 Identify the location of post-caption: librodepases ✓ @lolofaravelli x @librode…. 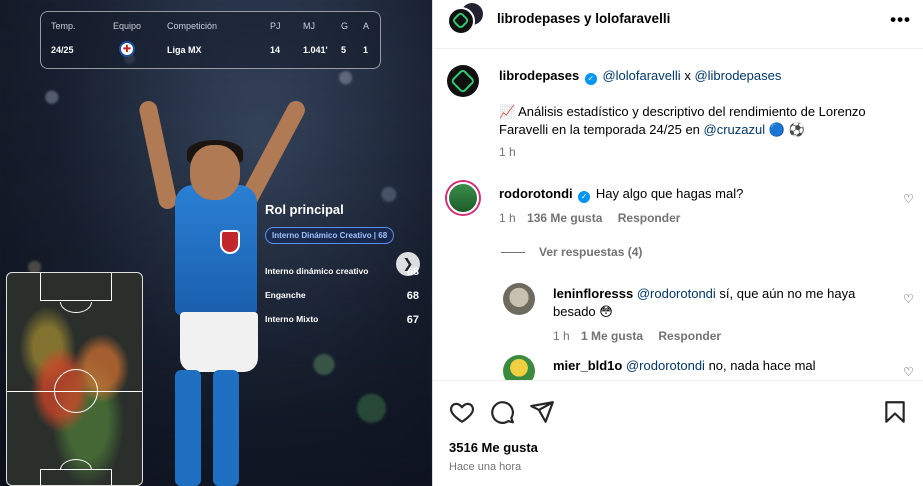
(704, 103).